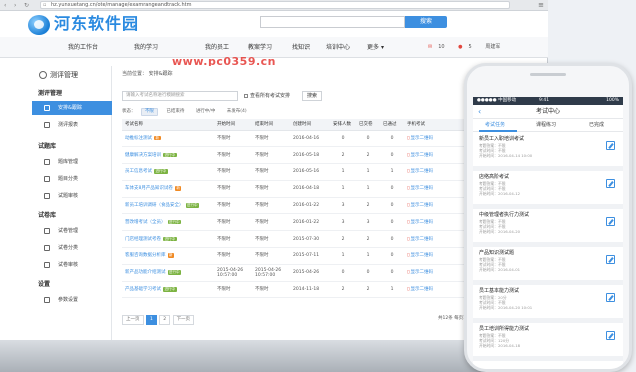 This screenshot has width=636, height=372. Describe the element at coordinates (72, 179) in the screenshot. I see `sidebar-item-question-category: 题目分类` at that location.